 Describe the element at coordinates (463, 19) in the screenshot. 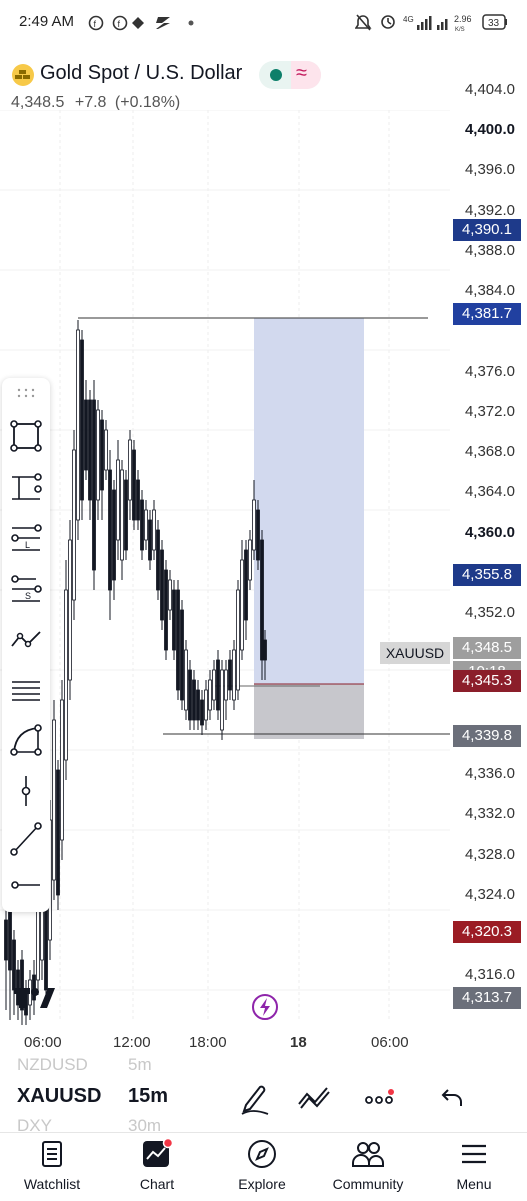

I see `svg-text: 2.96` at that location.